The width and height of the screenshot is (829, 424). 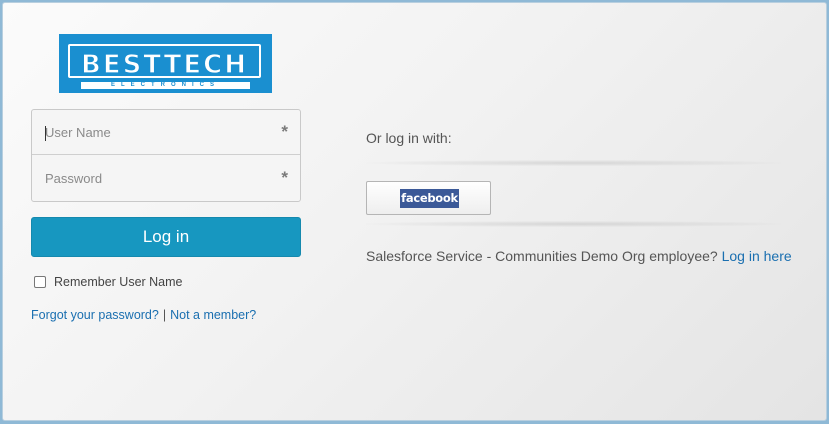 I want to click on logo-sub-text: ELECTRONICS, so click(x=165, y=85).